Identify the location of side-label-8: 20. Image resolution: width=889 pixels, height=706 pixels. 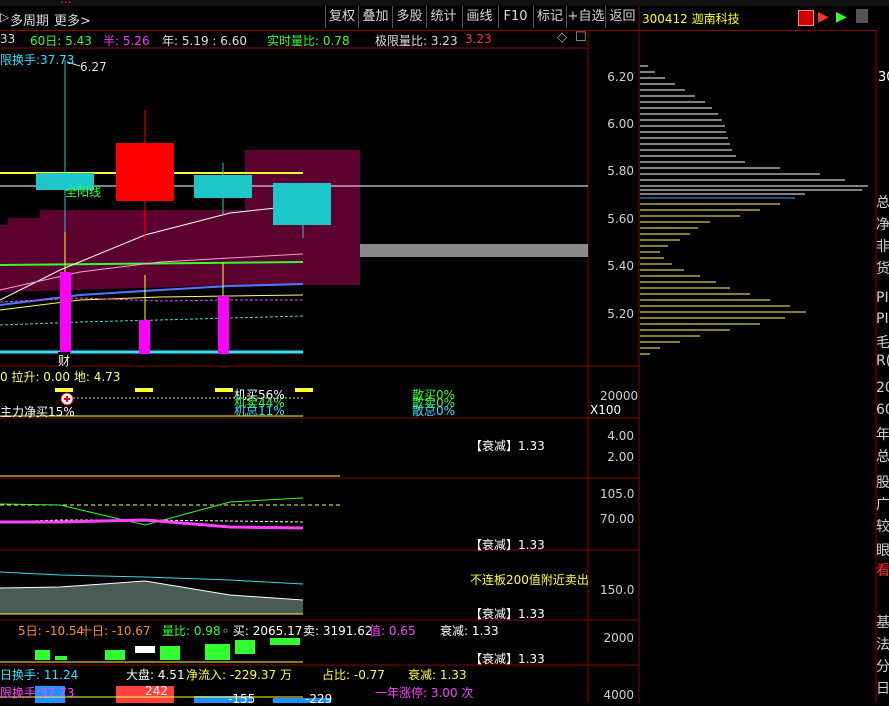
(882, 388).